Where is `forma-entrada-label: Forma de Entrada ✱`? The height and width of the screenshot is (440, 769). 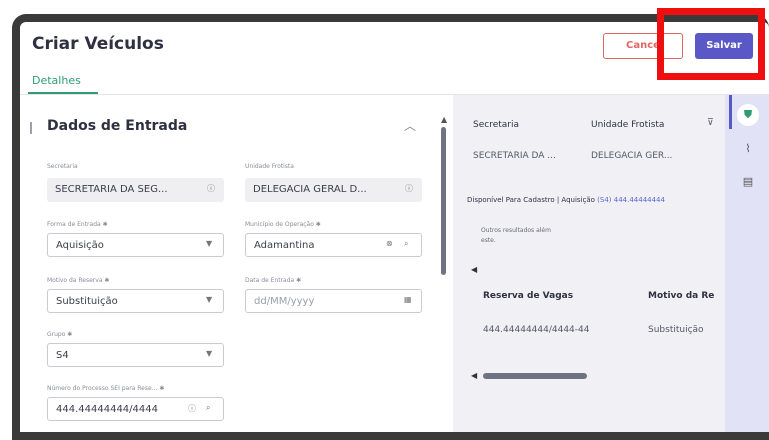 forma-entrada-label: Forma de Entrada ✱ is located at coordinates (77, 224).